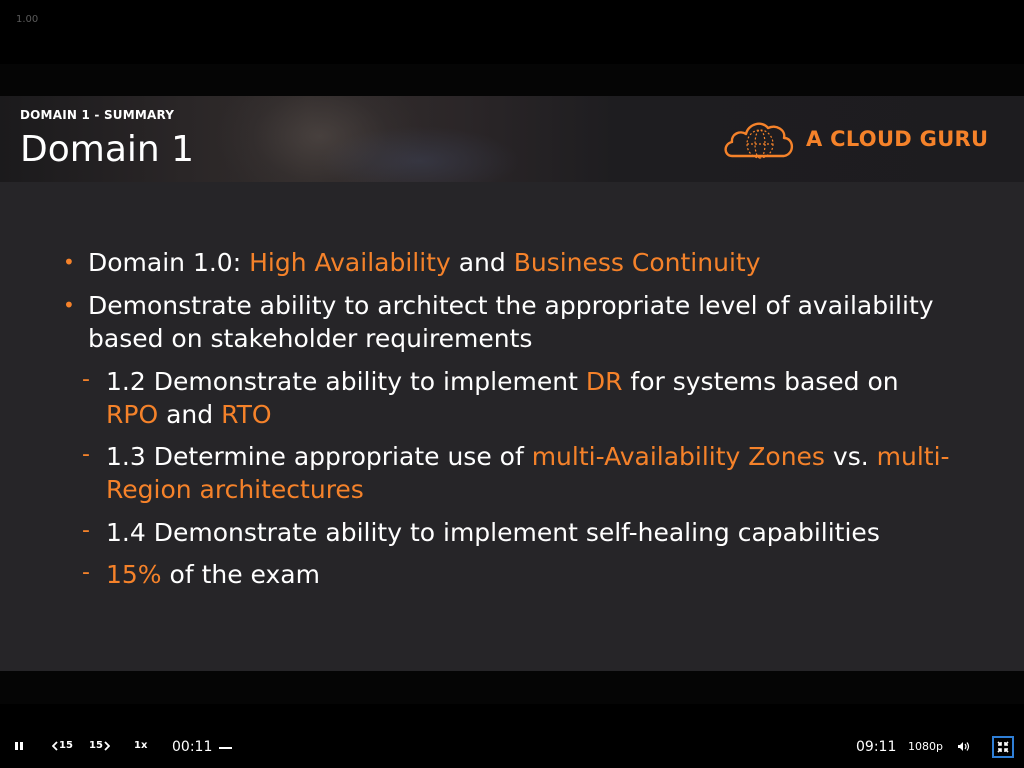 This screenshot has width=1024, height=768. I want to click on speed-readout: 1.00, so click(27, 19).